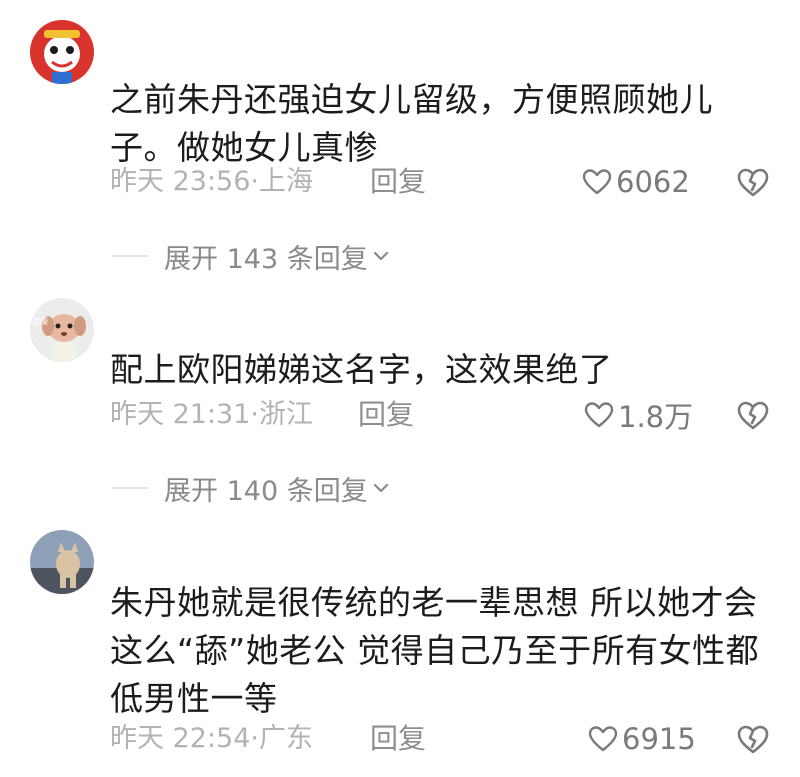 This screenshot has height=777, width=800. I want to click on puppy-toy-avatar-icon: 泥嚎, so click(62, 330).